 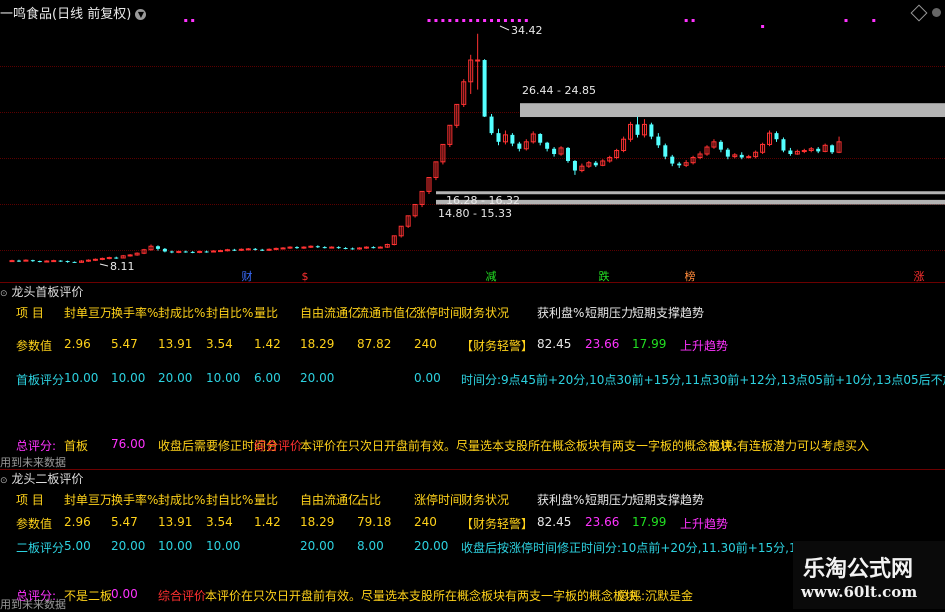 What do you see at coordinates (369, 500) in the screenshot?
I see `panel2-header-ratio: 占比` at bounding box center [369, 500].